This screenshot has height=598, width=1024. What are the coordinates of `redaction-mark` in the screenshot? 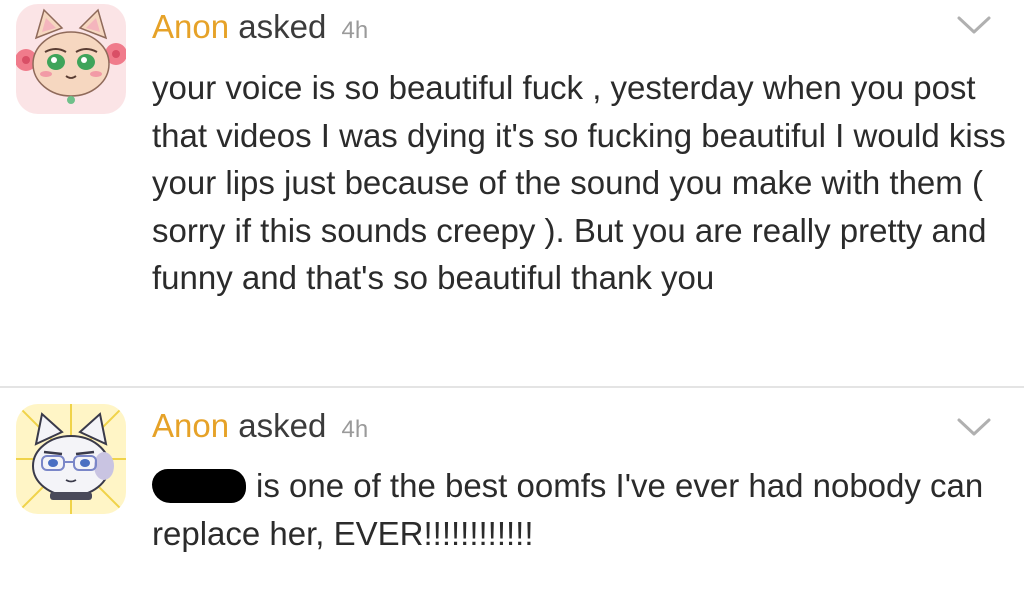 It's located at (199, 486).